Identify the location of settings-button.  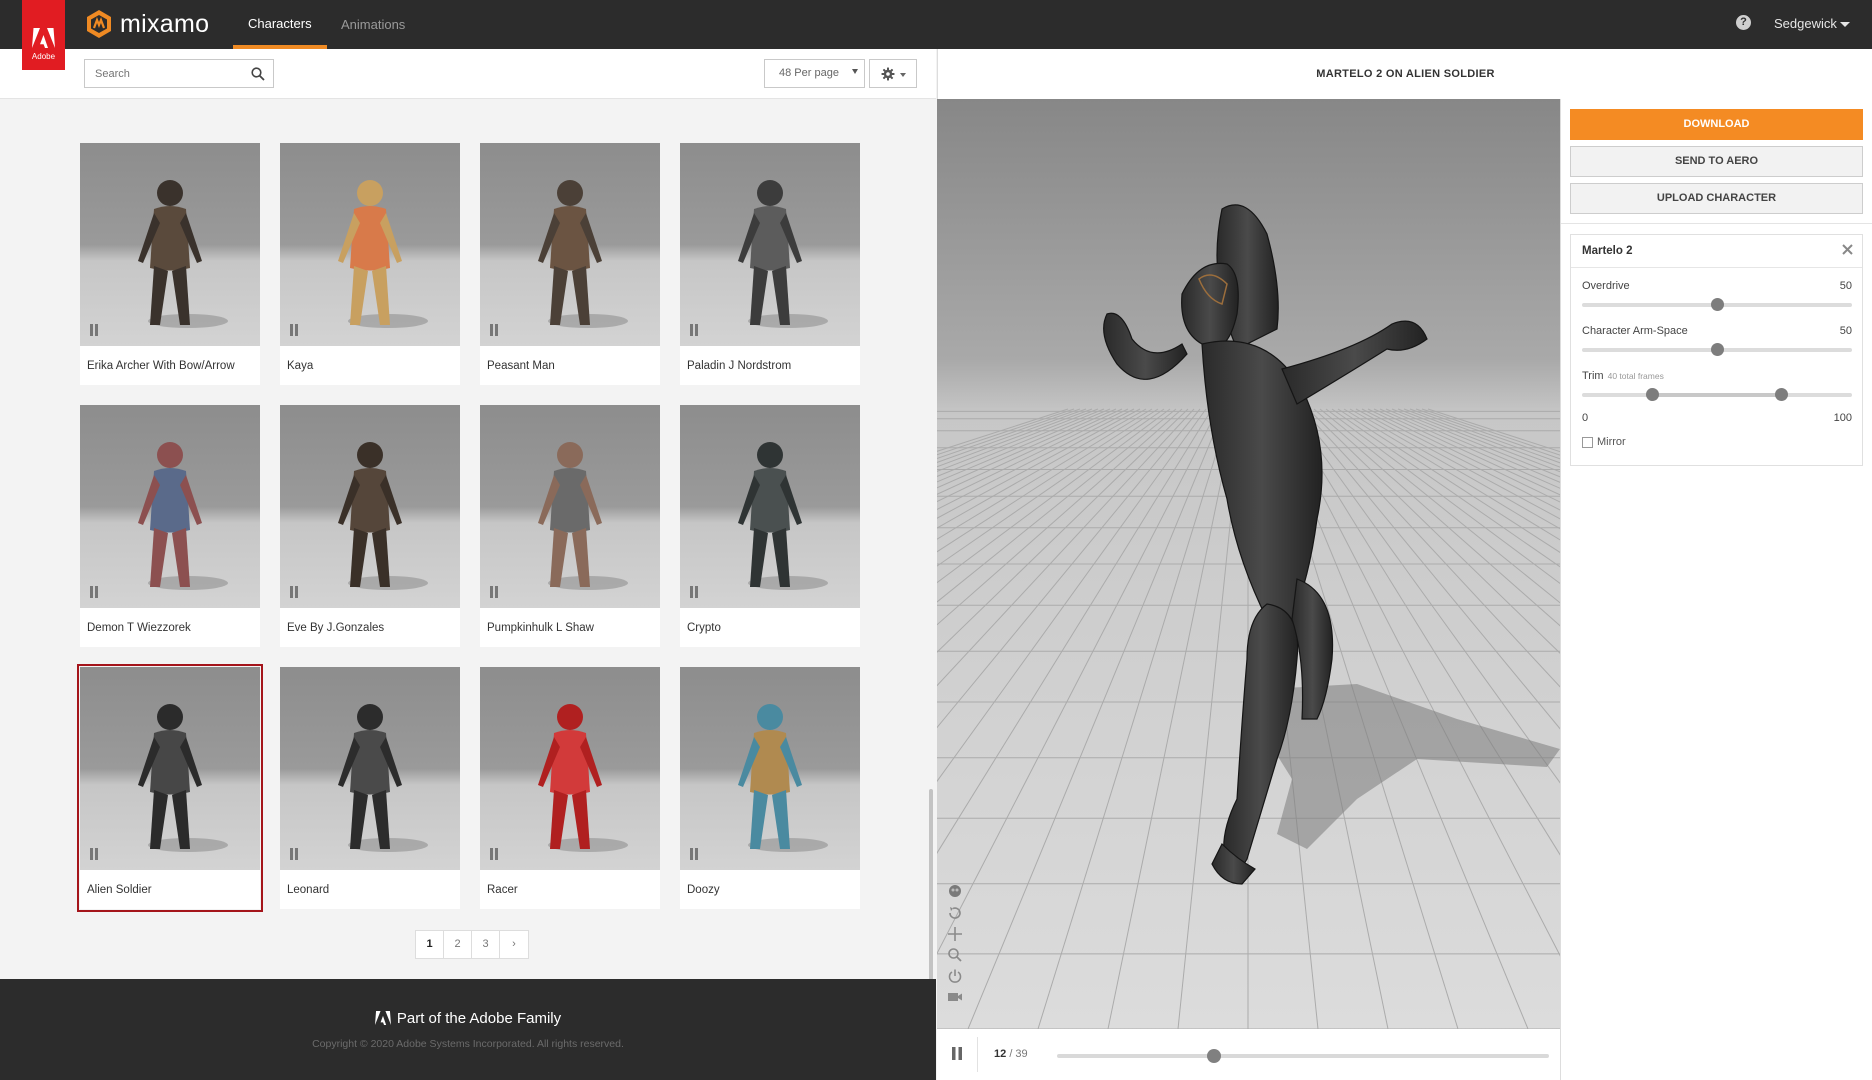
(893, 73).